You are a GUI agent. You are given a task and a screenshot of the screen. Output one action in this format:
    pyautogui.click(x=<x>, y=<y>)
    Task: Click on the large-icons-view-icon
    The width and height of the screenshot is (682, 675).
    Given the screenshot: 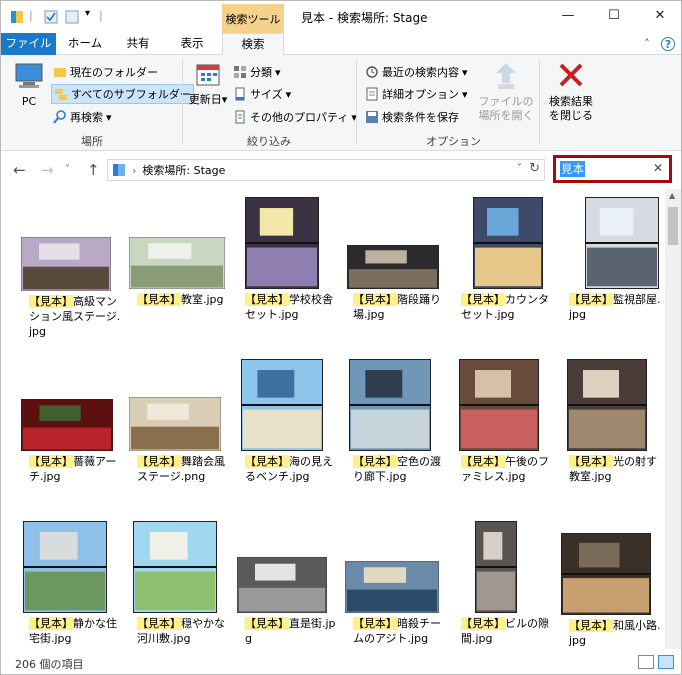 What is the action you would take?
    pyautogui.click(x=666, y=662)
    